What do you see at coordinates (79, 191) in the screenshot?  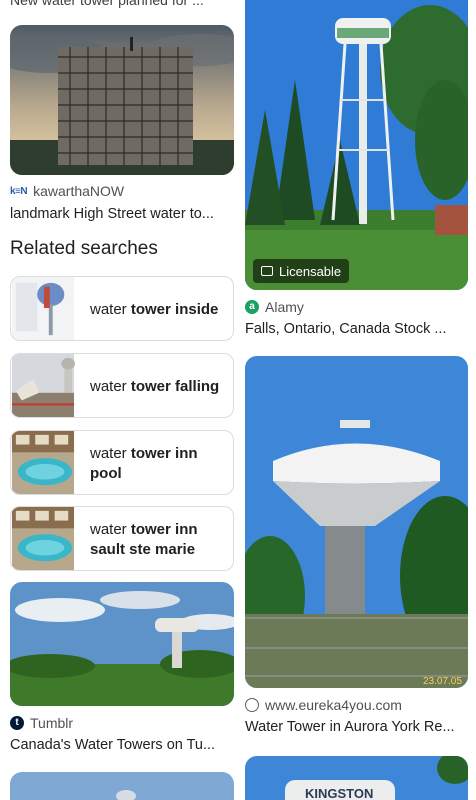 I see `source-name: kawarthaNOW` at bounding box center [79, 191].